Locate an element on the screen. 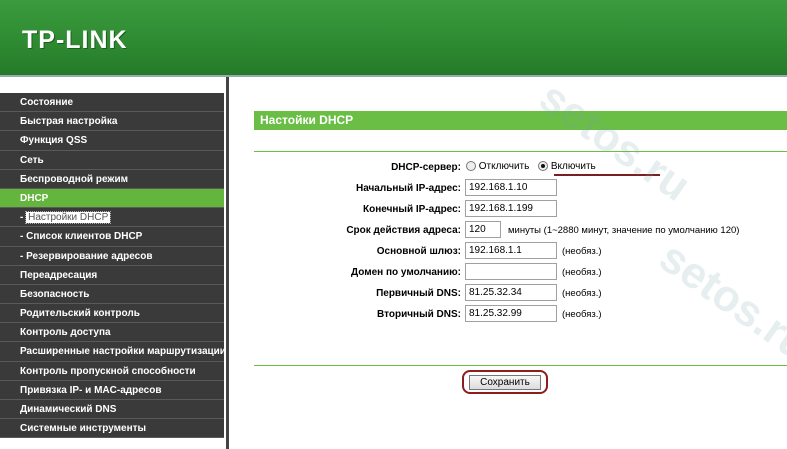  dns2-row: Вторичный DNS: (необяз.) is located at coordinates (520, 314).